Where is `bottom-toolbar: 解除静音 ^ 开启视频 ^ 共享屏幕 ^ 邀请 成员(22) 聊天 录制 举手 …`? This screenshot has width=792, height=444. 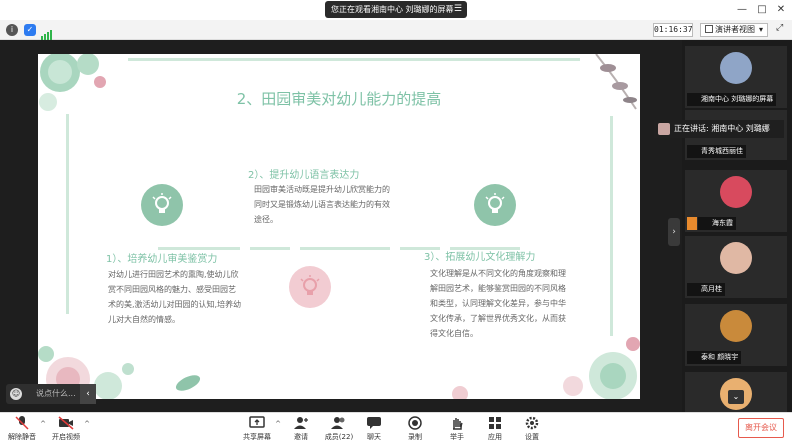 bottom-toolbar: 解除静音 ^ 开启视频 ^ 共享屏幕 ^ 邀请 成员(22) 聊天 录制 举手 … is located at coordinates (396, 428).